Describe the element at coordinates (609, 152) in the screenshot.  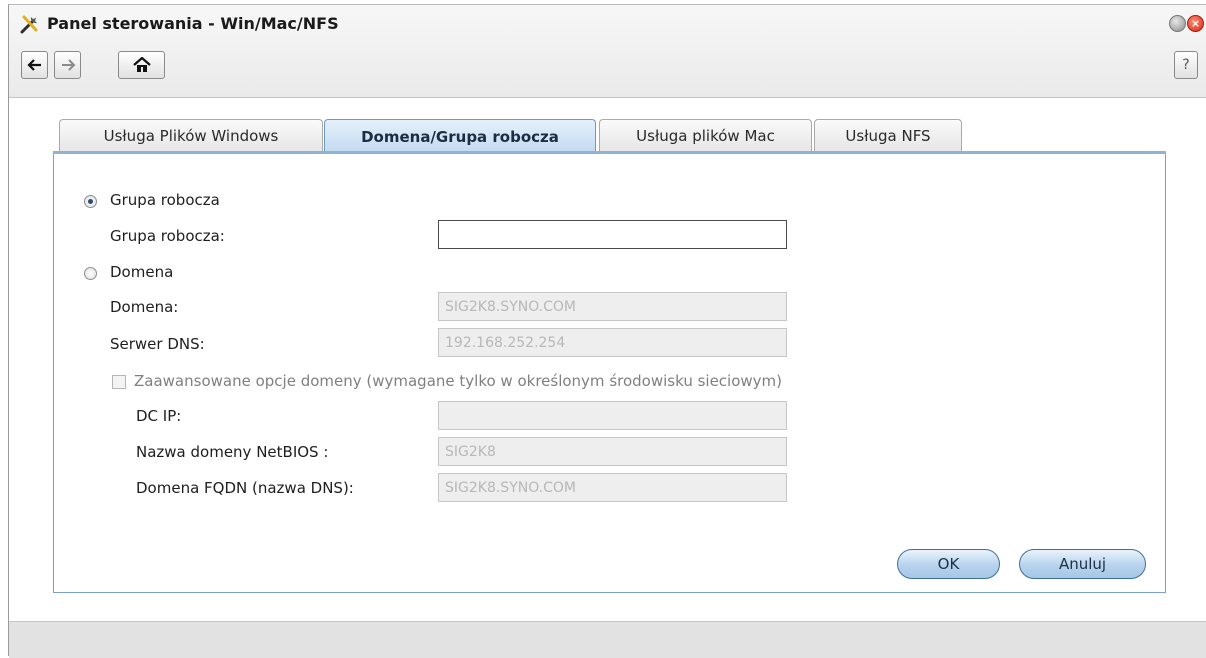
I see `panel-divider` at that location.